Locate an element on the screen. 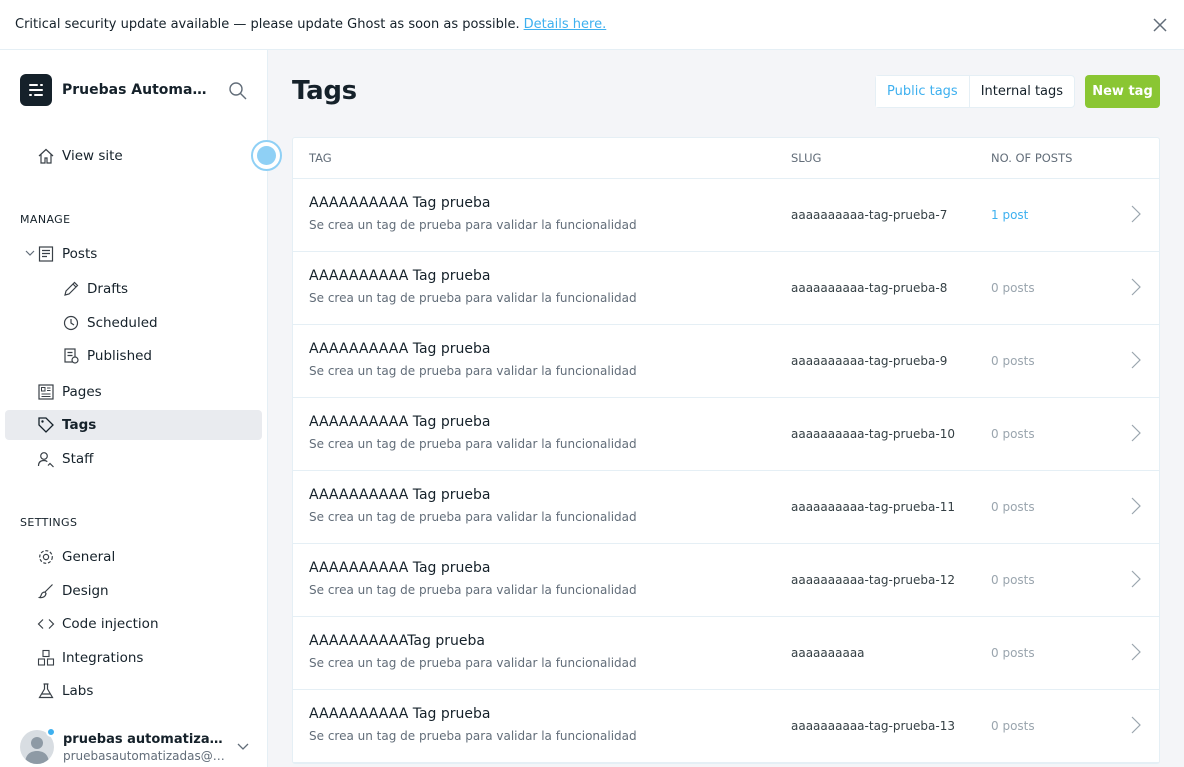 The width and height of the screenshot is (1184, 767). tag-name: AAAAAAAAAATag prueba is located at coordinates (397, 641).